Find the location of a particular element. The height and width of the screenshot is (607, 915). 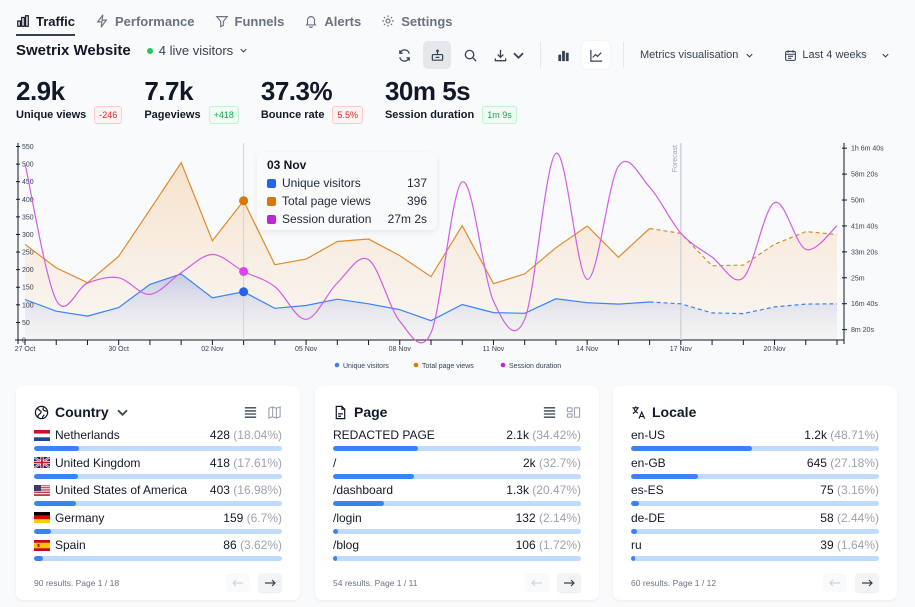

pagination-info: 90 results. Page 1 / 18 is located at coordinates (77, 582).